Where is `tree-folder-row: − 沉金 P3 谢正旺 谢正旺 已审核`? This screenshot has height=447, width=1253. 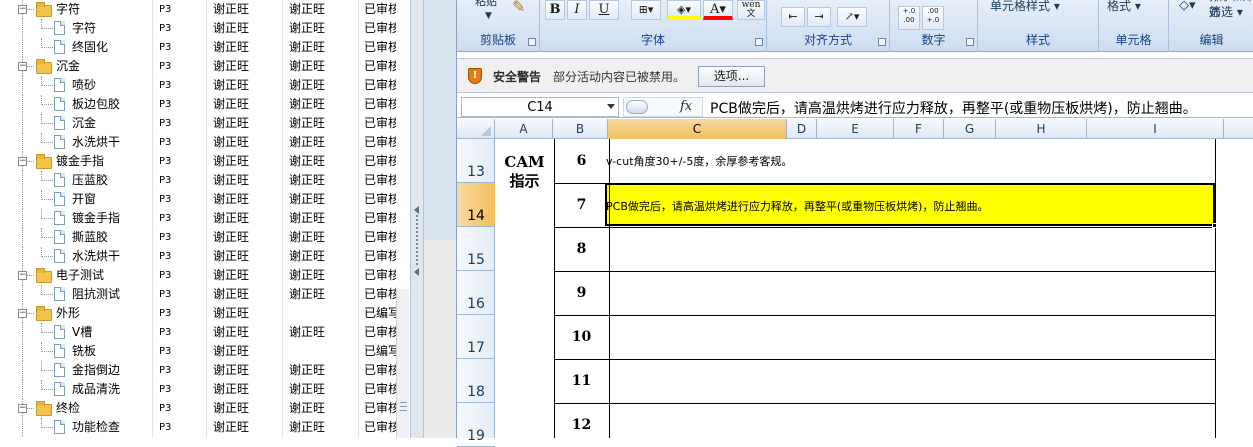
tree-folder-row: − 沉金 P3 谢正旺 谢正旺 已审核 is located at coordinates (205, 66).